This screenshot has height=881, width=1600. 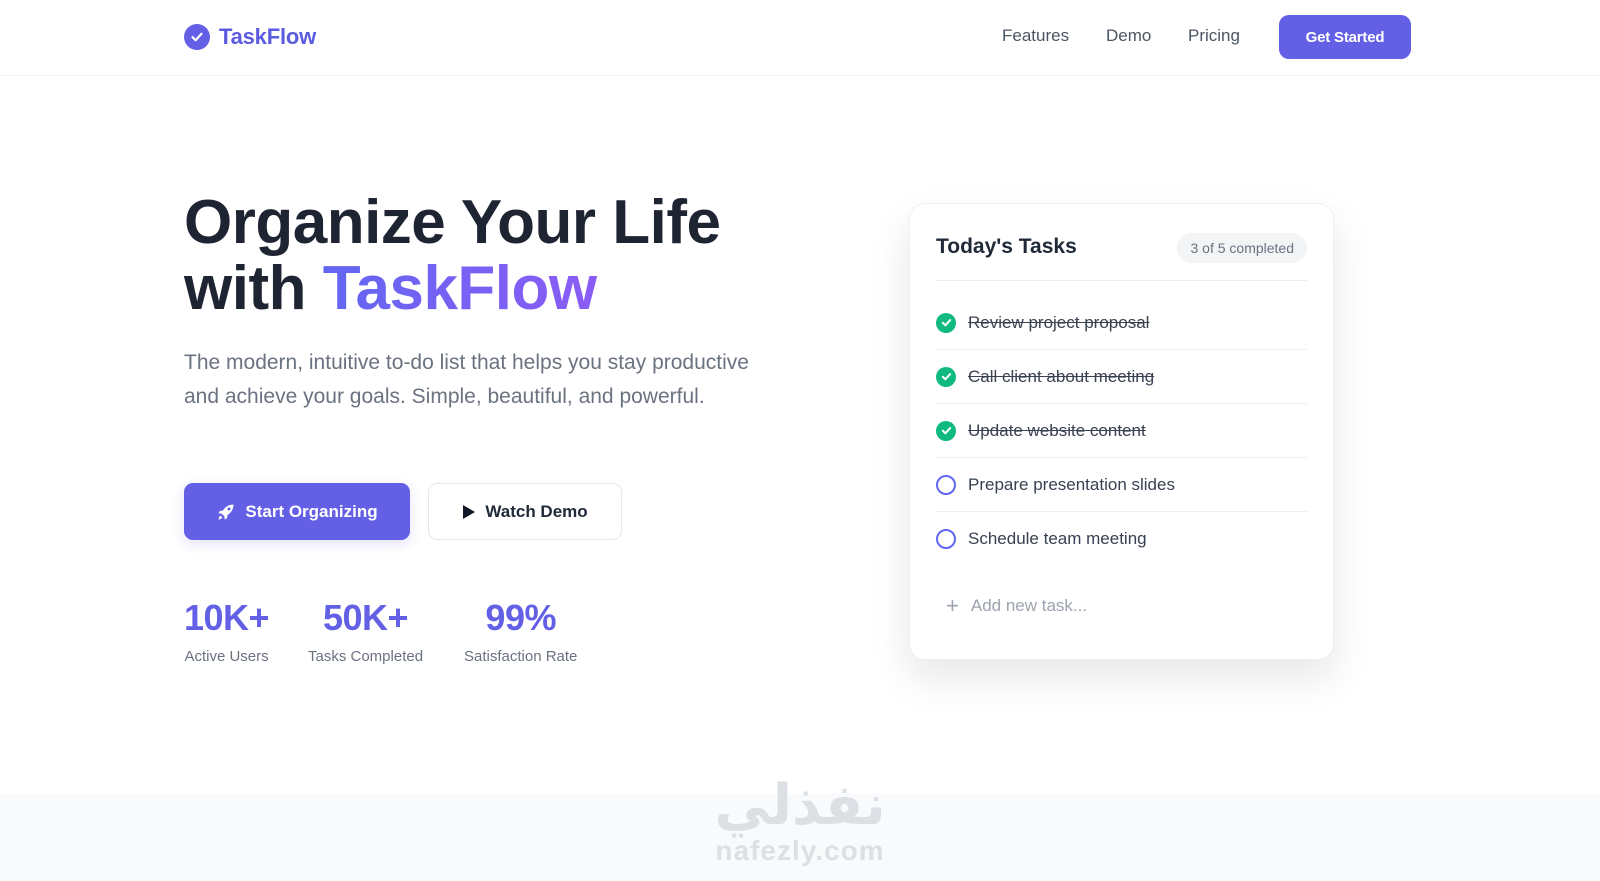 What do you see at coordinates (459, 288) in the screenshot?
I see `hero-title-accent: TaskFlow` at bounding box center [459, 288].